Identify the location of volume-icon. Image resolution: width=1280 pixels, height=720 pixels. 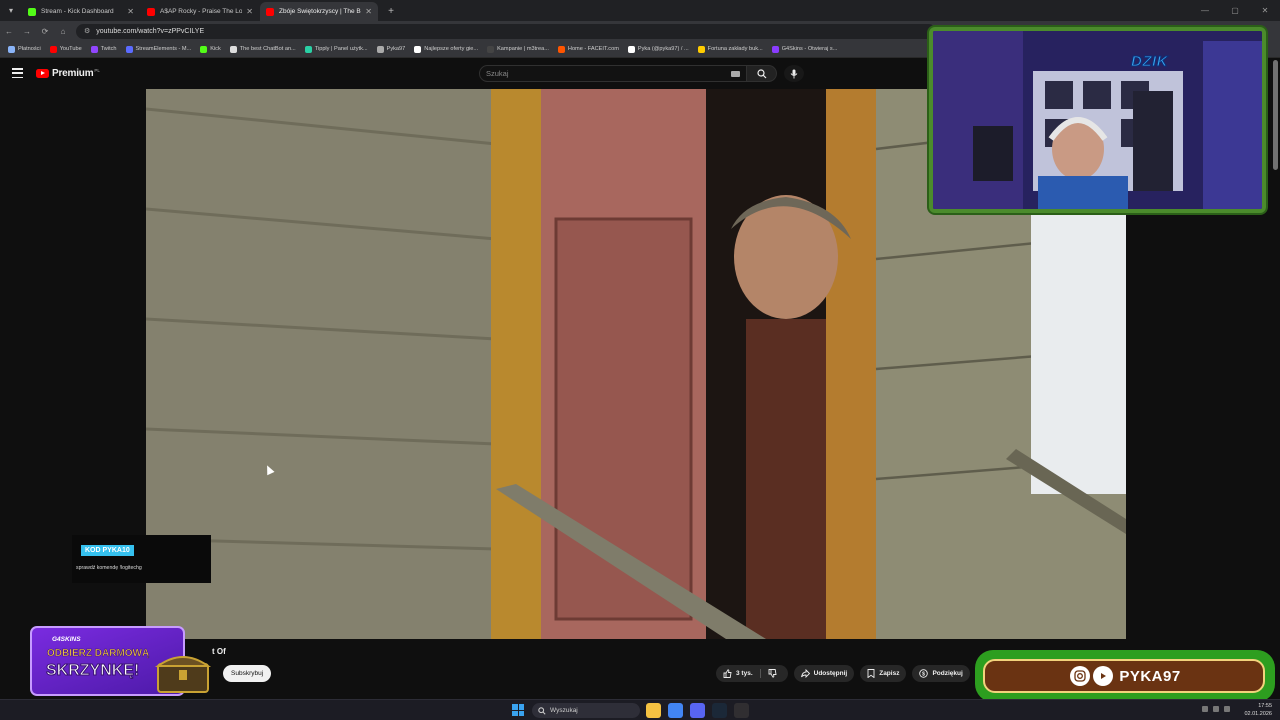
(1216, 709).